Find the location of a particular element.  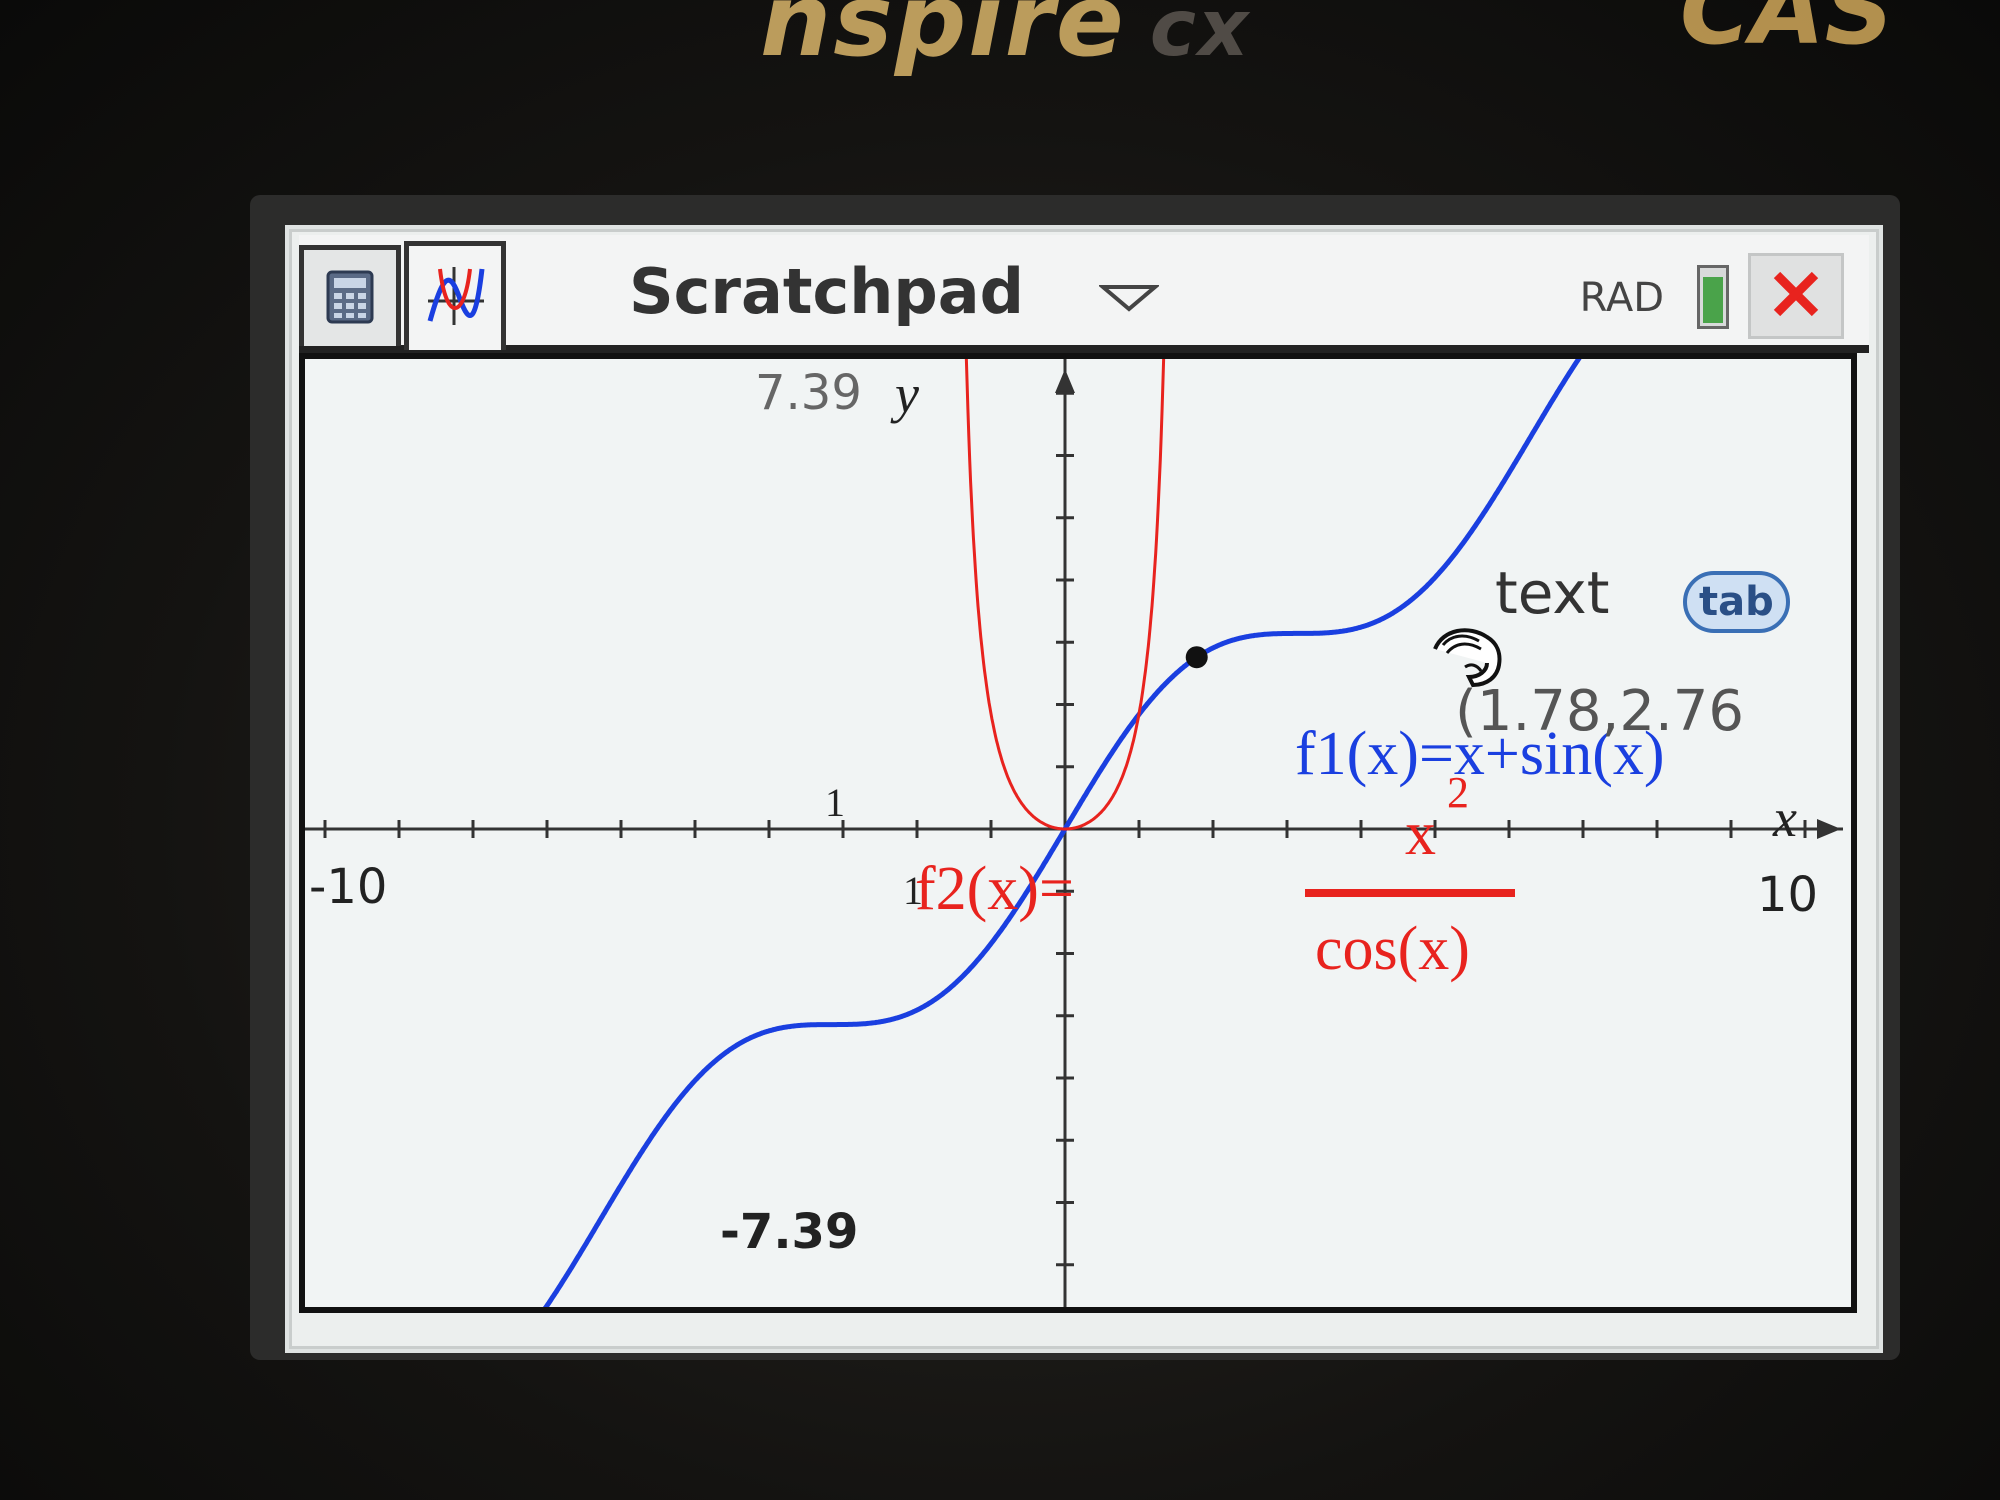

f2-exponent: 2 is located at coordinates (1458, 792).